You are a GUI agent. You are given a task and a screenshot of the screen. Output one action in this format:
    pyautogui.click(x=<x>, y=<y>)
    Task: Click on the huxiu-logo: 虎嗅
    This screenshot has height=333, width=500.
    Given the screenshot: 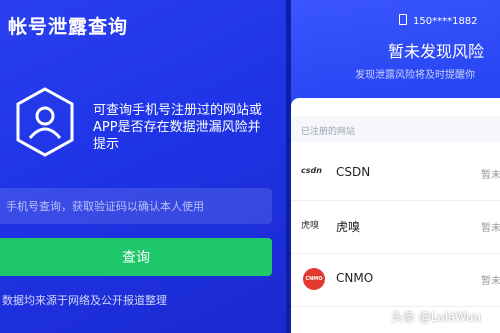 What is the action you would take?
    pyautogui.click(x=310, y=226)
    